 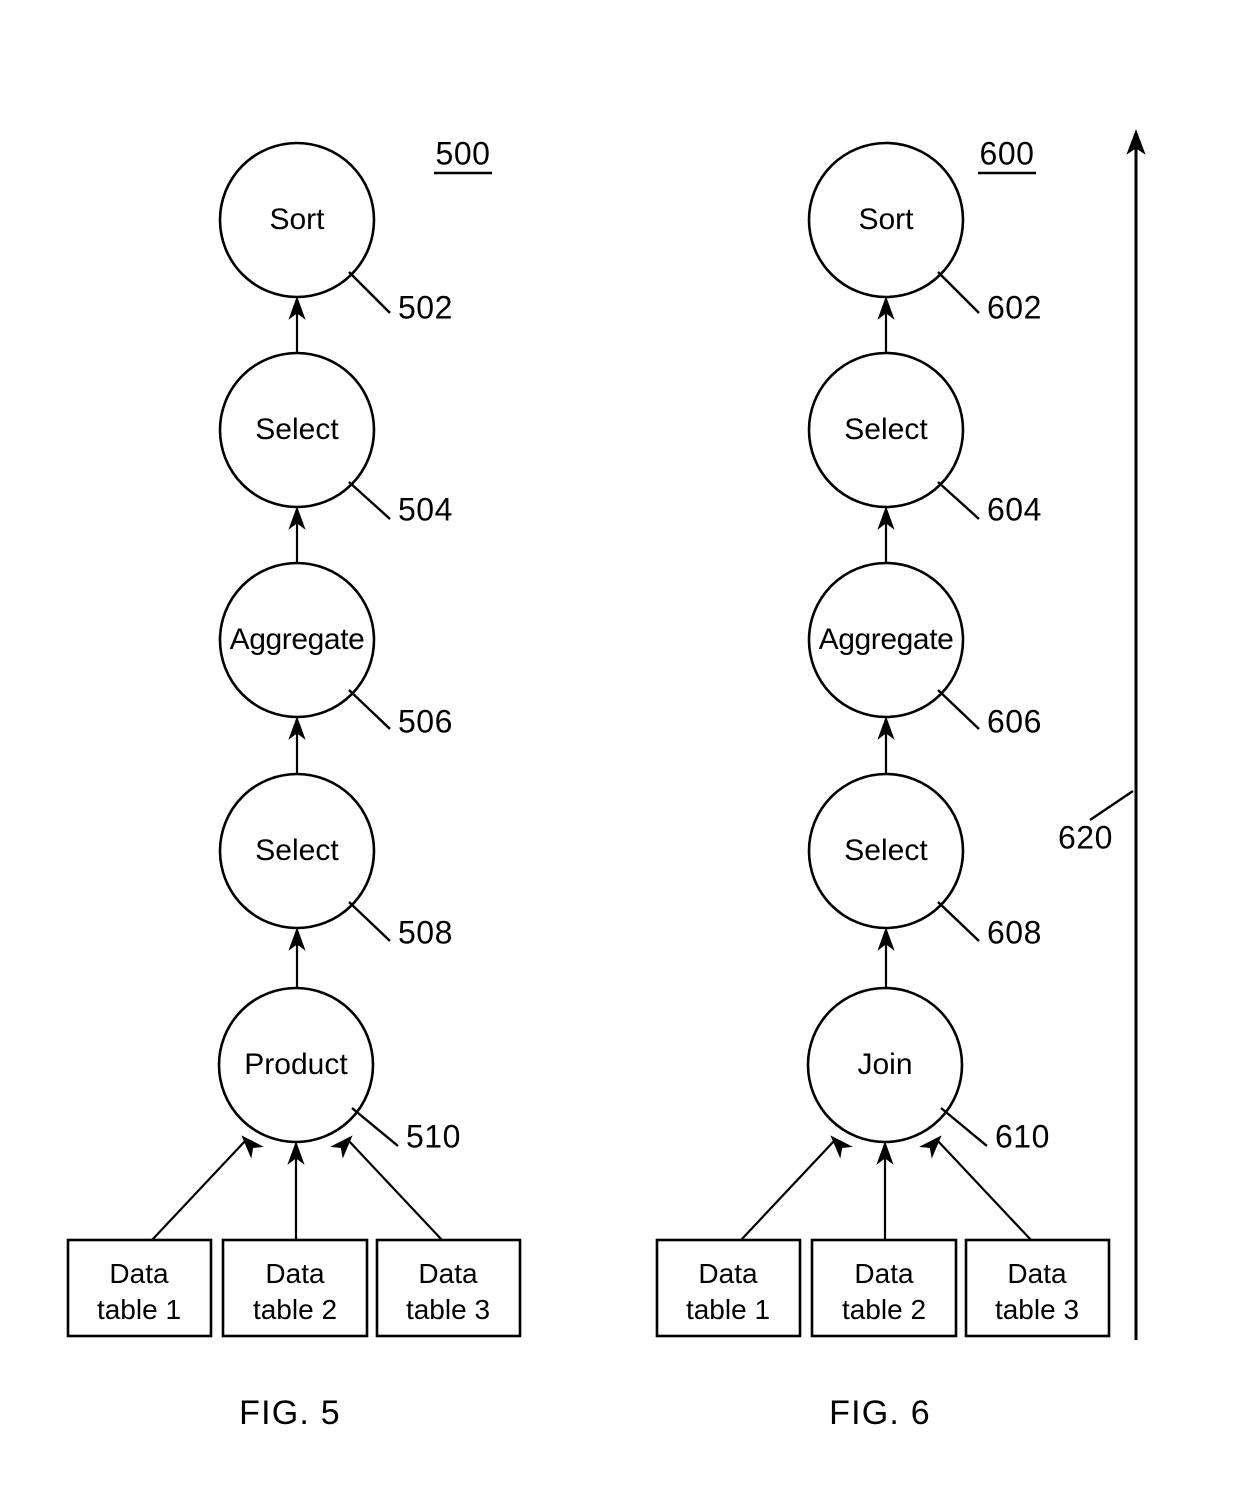 I want to click on ref-number-604: 604, so click(x=1014, y=509).